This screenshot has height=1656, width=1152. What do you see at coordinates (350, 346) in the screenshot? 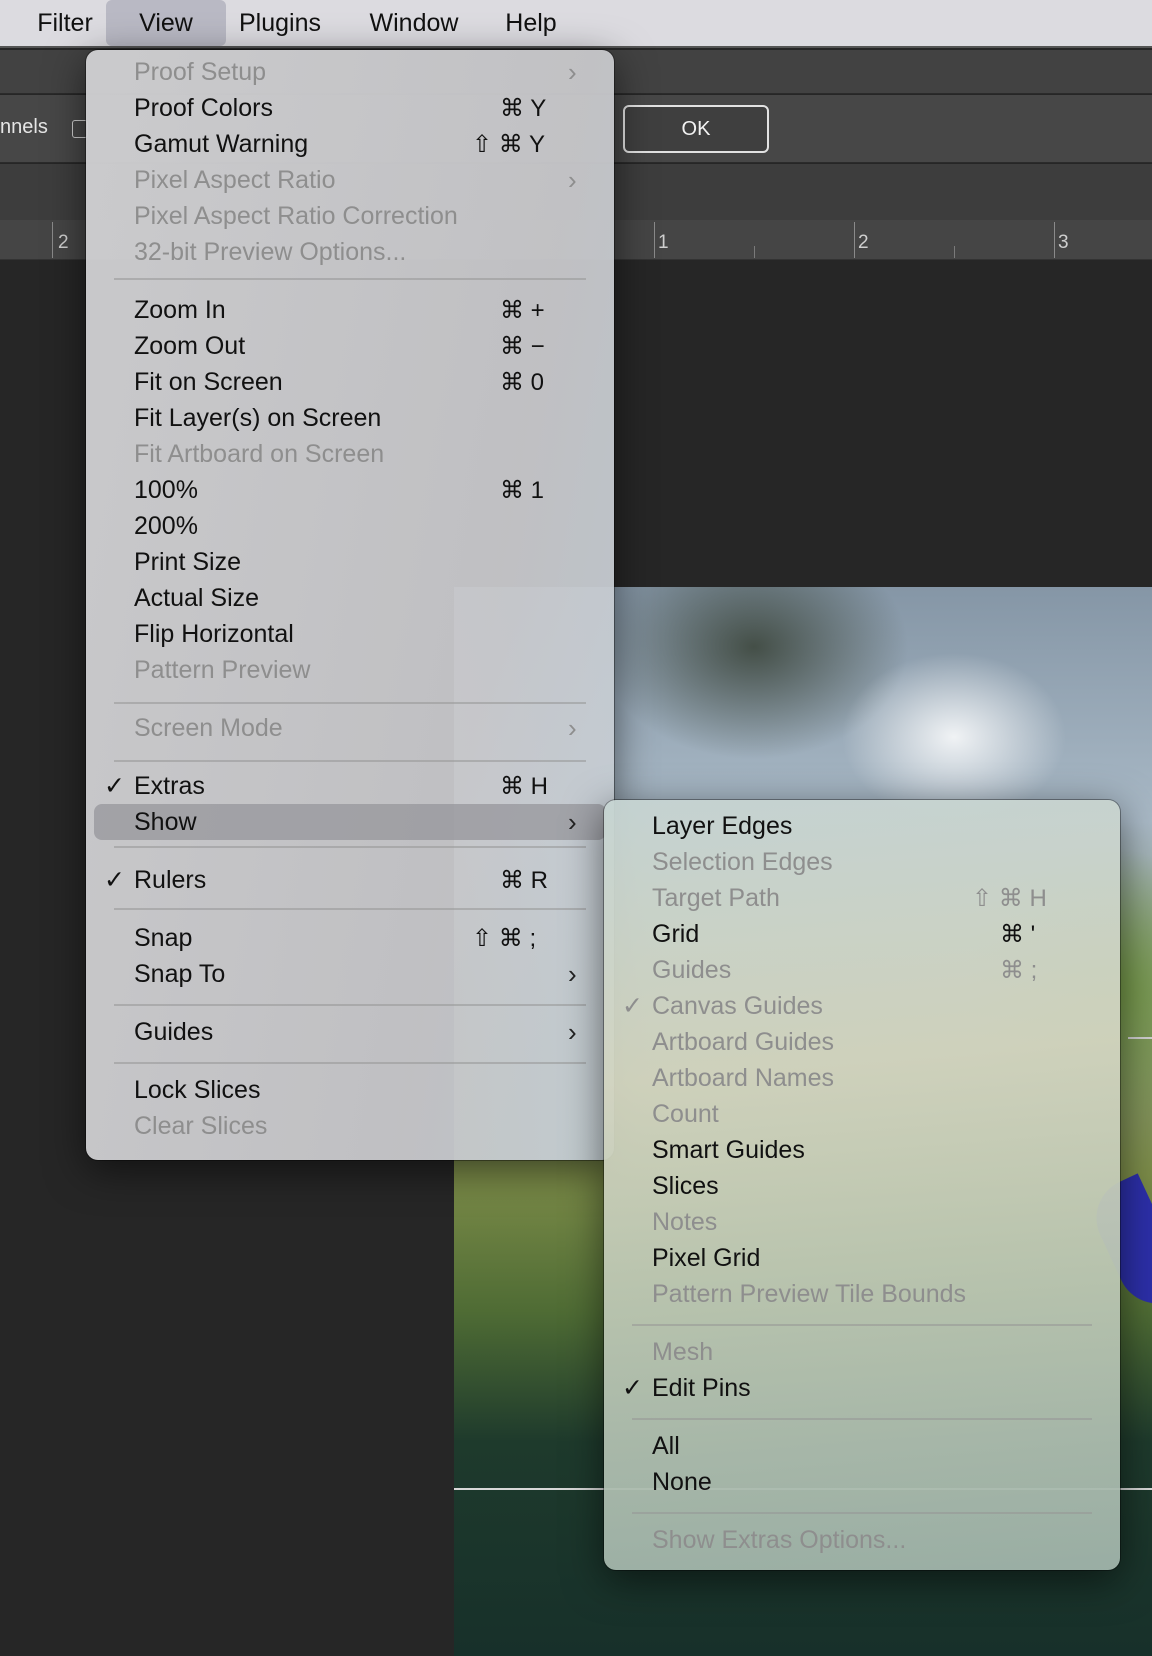
I see `view-menu-item-zoom-out: Zoom Out ⌘ −` at bounding box center [350, 346].